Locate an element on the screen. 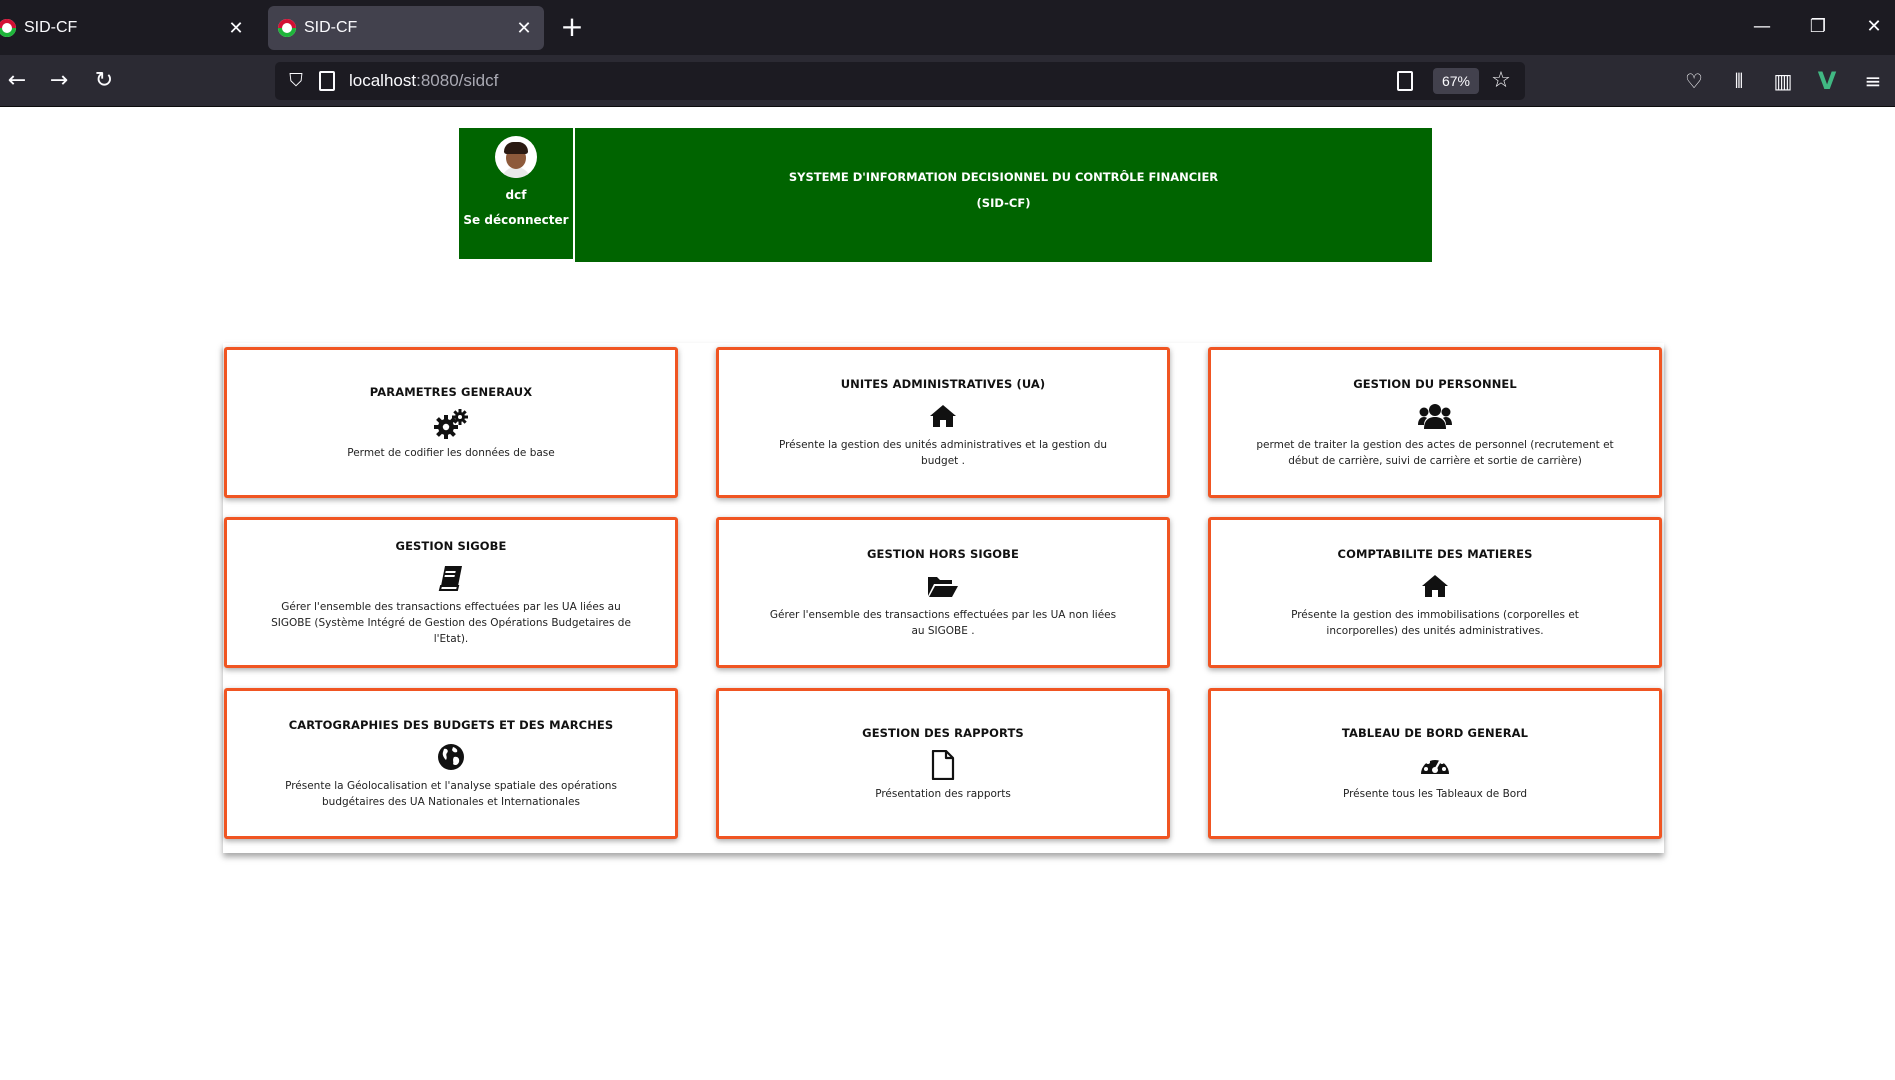 The width and height of the screenshot is (1895, 1080). book-icon is located at coordinates (451, 578).